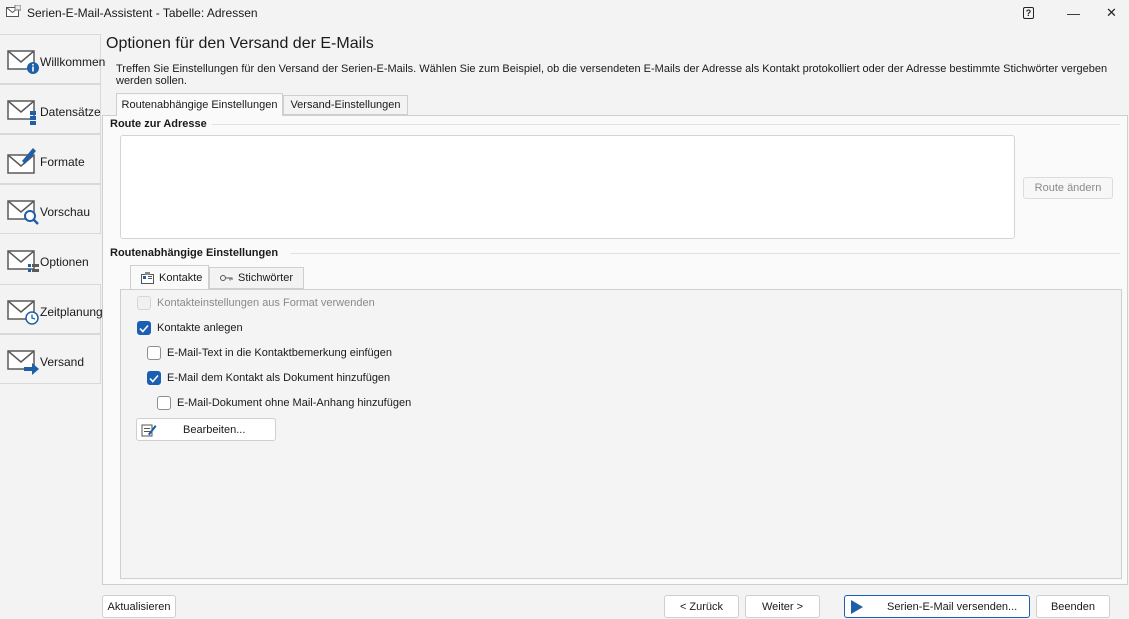 The height and width of the screenshot is (619, 1129). What do you see at coordinates (701, 606) in the screenshot?
I see `back-button: < Zurück` at bounding box center [701, 606].